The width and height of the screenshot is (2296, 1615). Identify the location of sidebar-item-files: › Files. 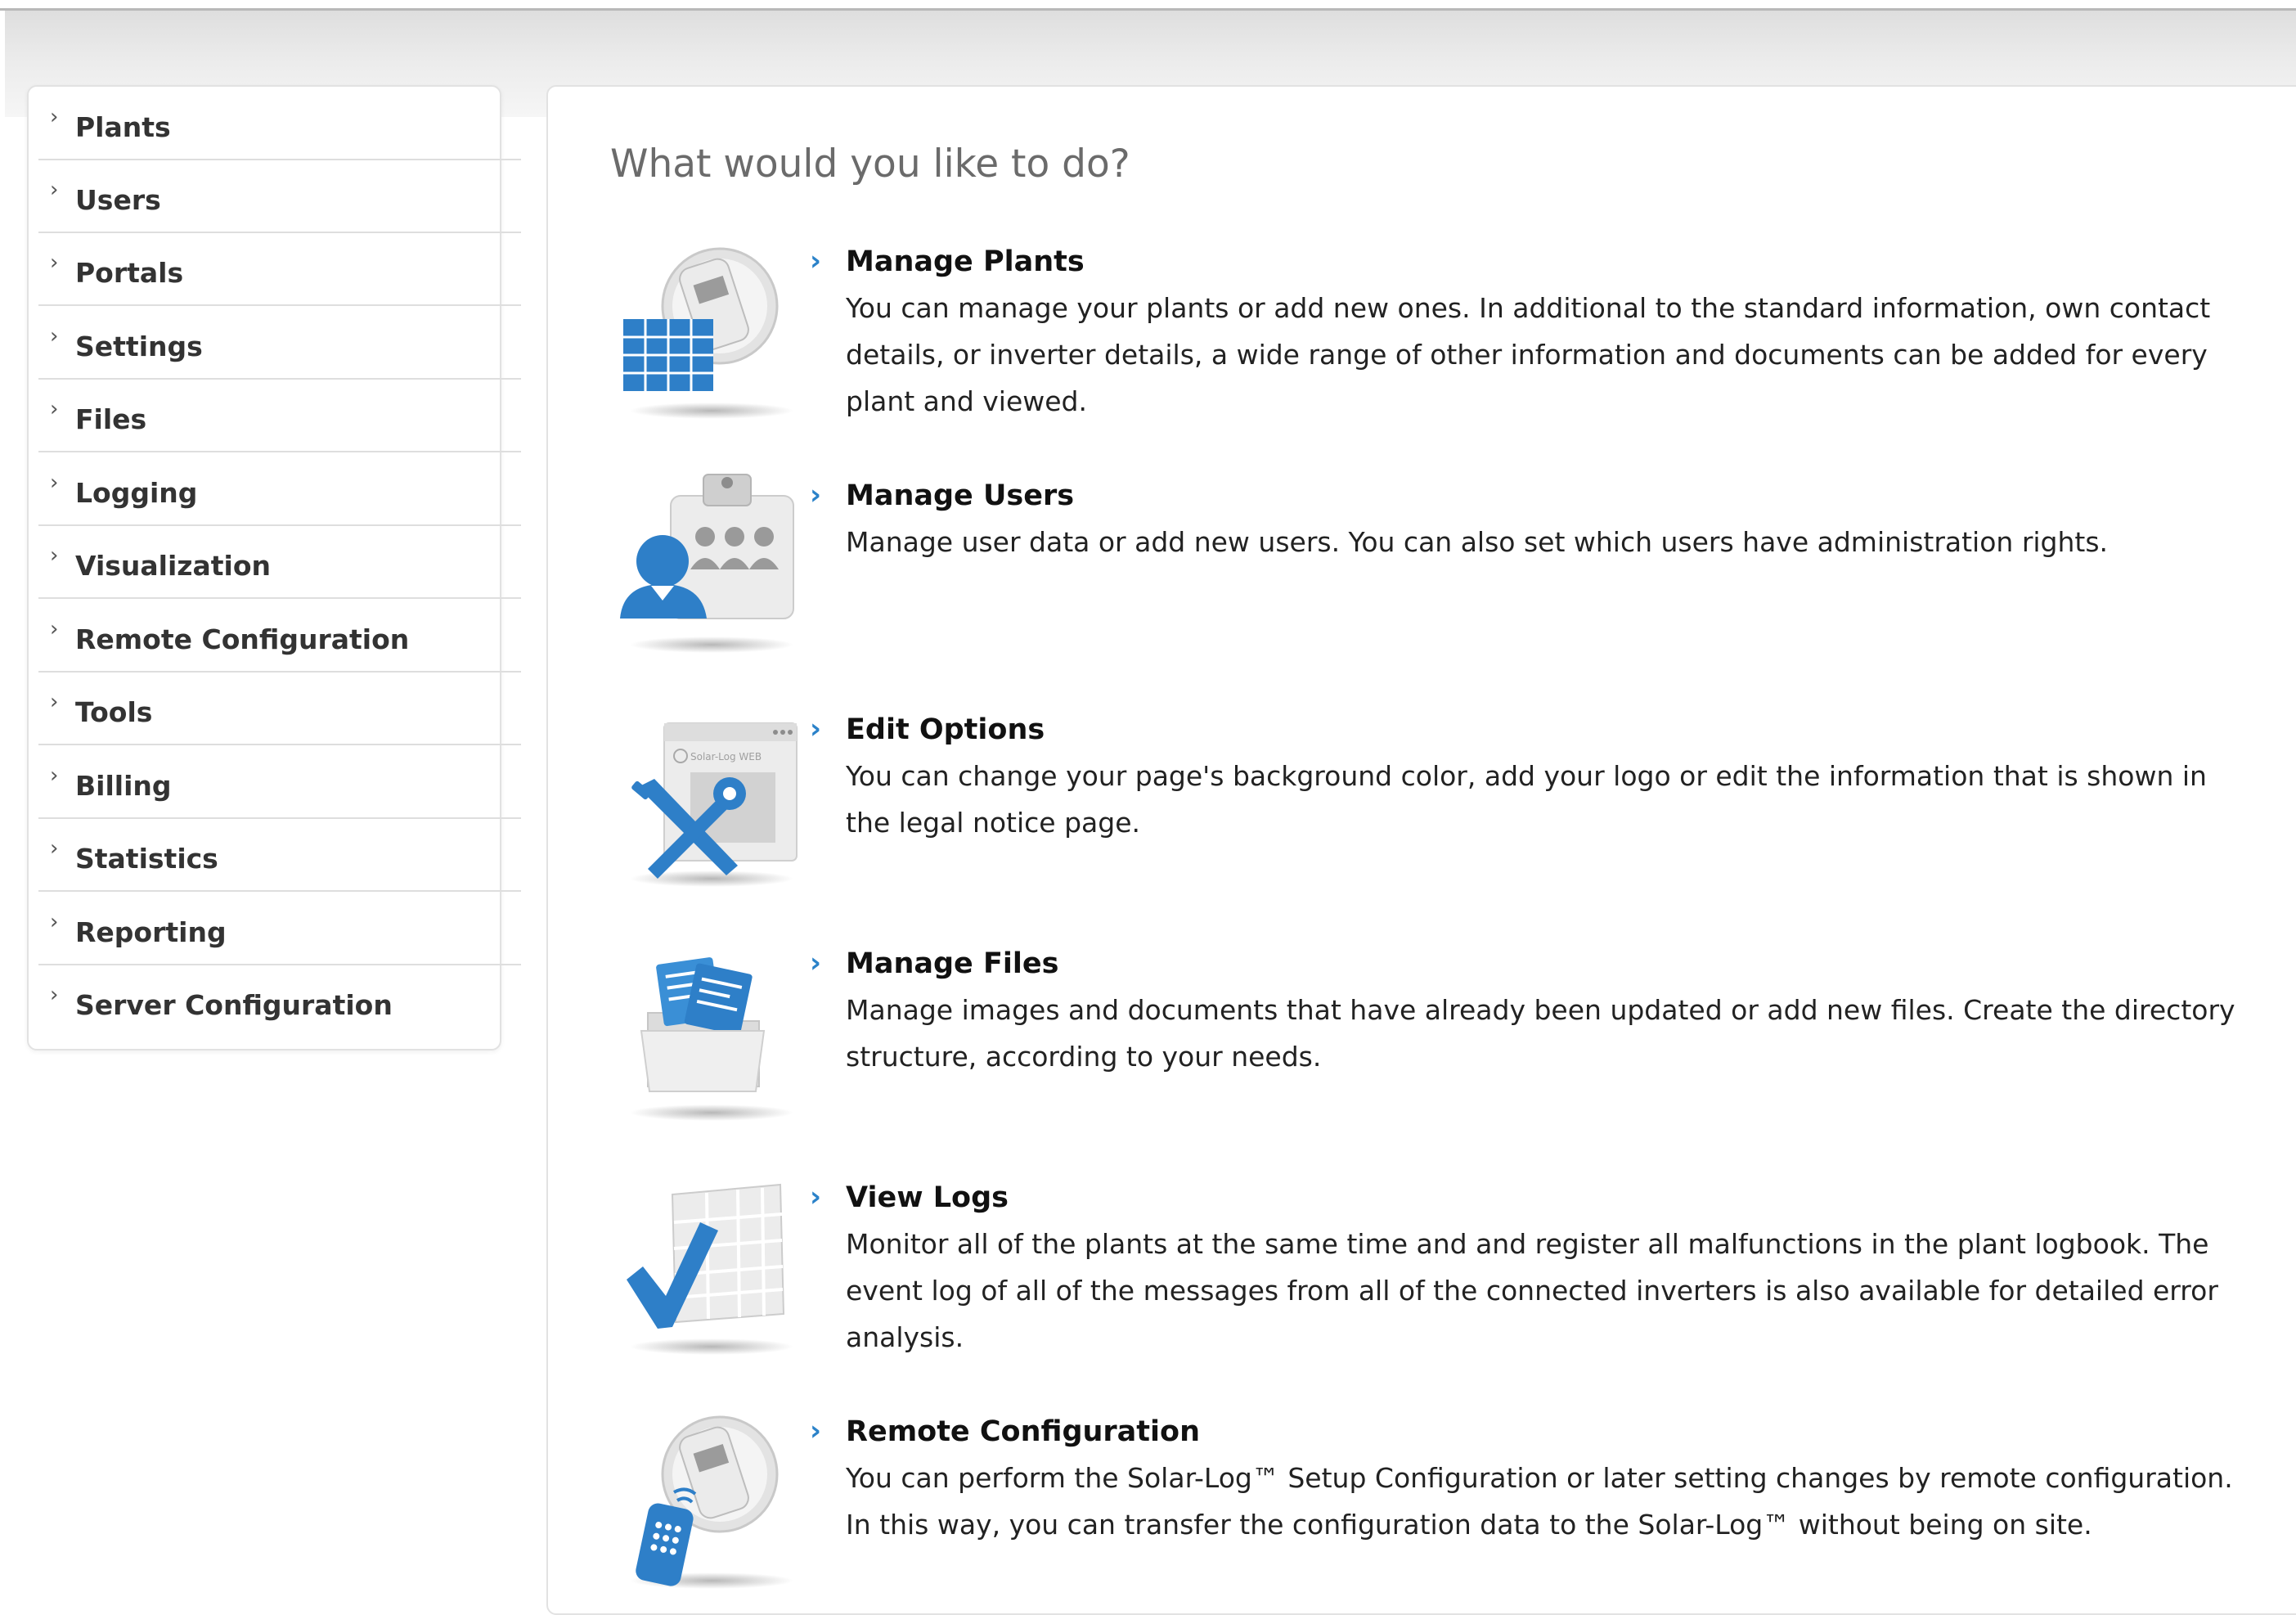
(280, 416).